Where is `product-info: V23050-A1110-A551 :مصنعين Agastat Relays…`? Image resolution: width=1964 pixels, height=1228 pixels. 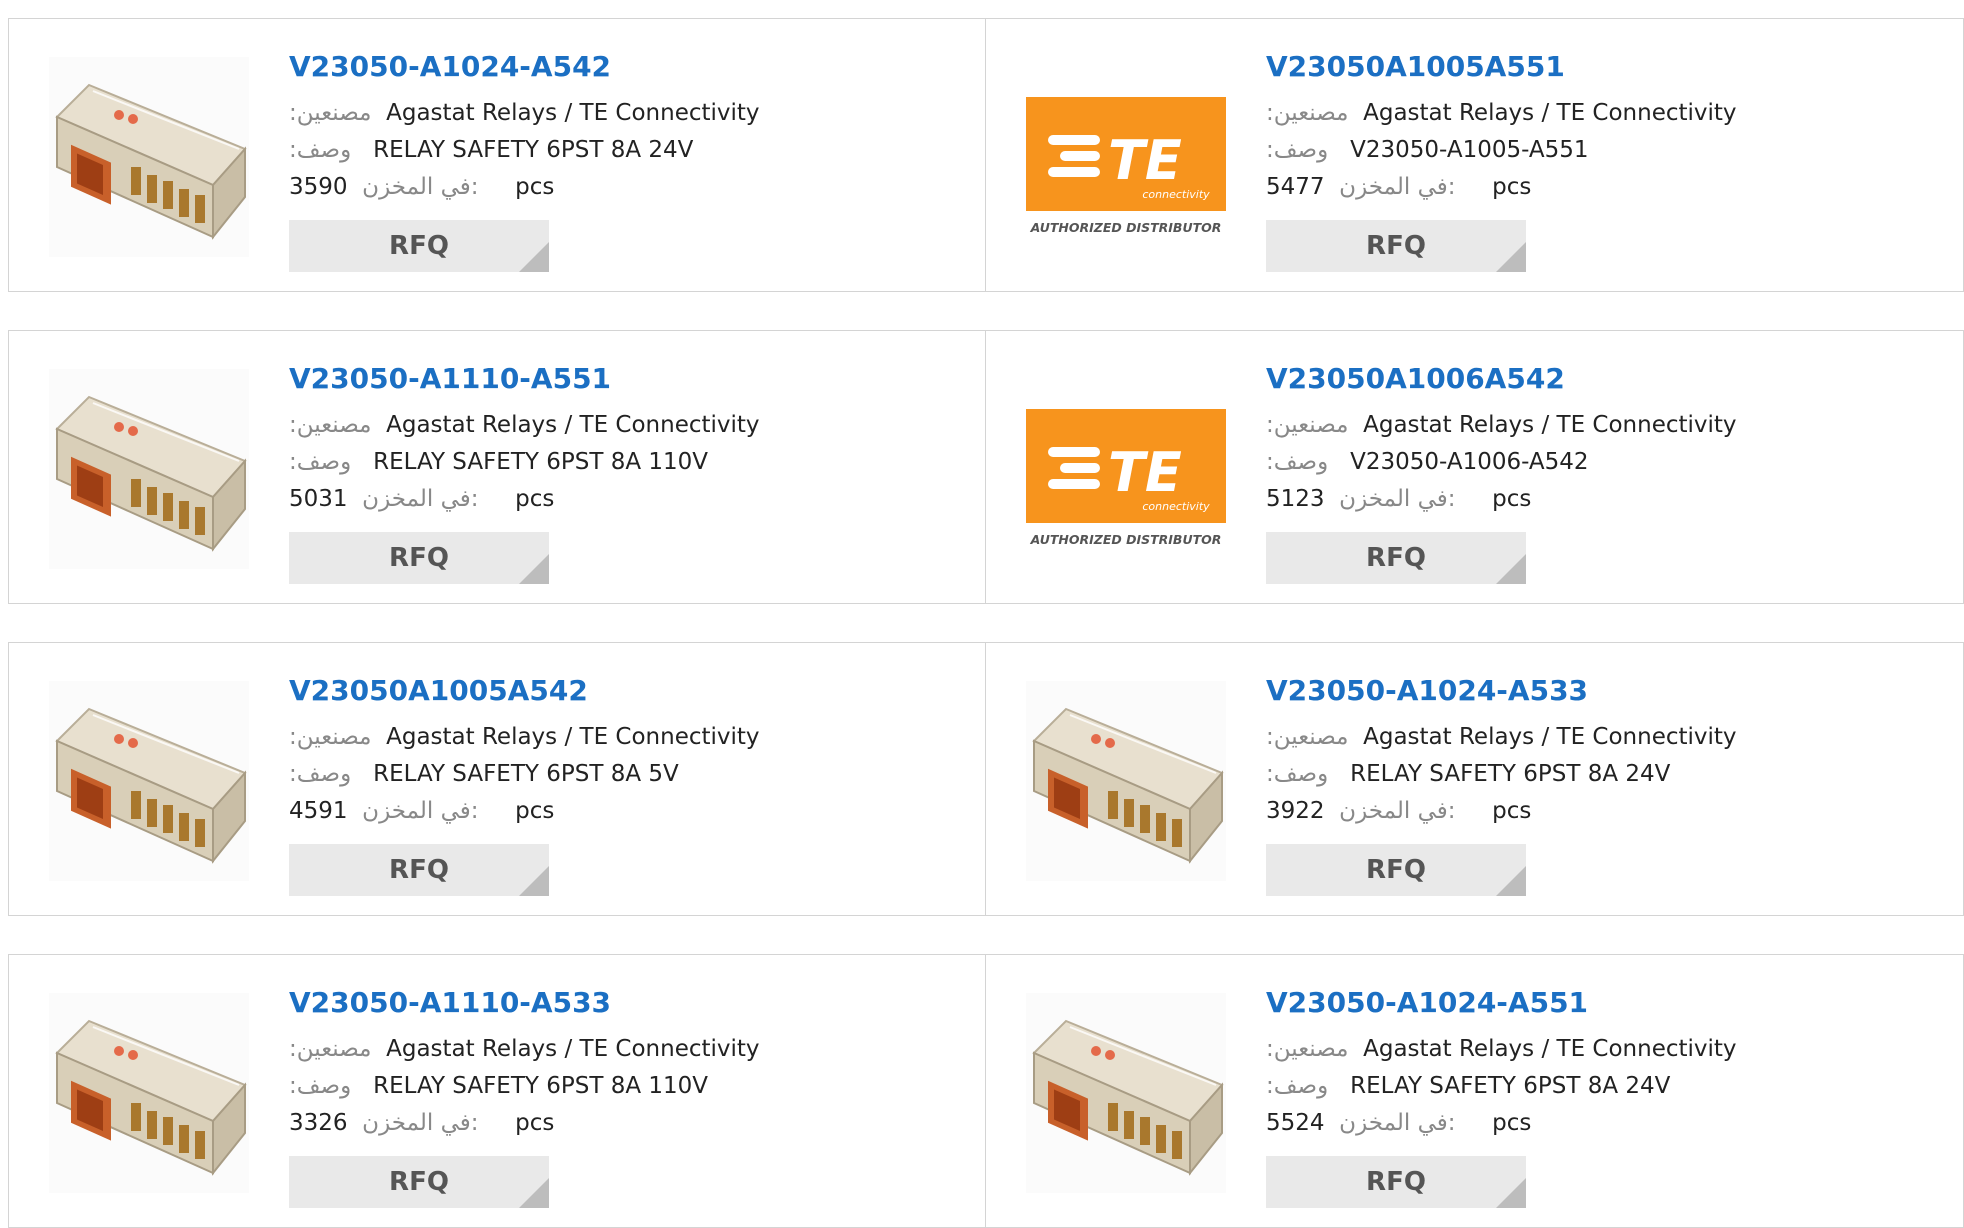
product-info: V23050-A1110-A551 :مصنعين Agastat Relays… is located at coordinates (524, 471).